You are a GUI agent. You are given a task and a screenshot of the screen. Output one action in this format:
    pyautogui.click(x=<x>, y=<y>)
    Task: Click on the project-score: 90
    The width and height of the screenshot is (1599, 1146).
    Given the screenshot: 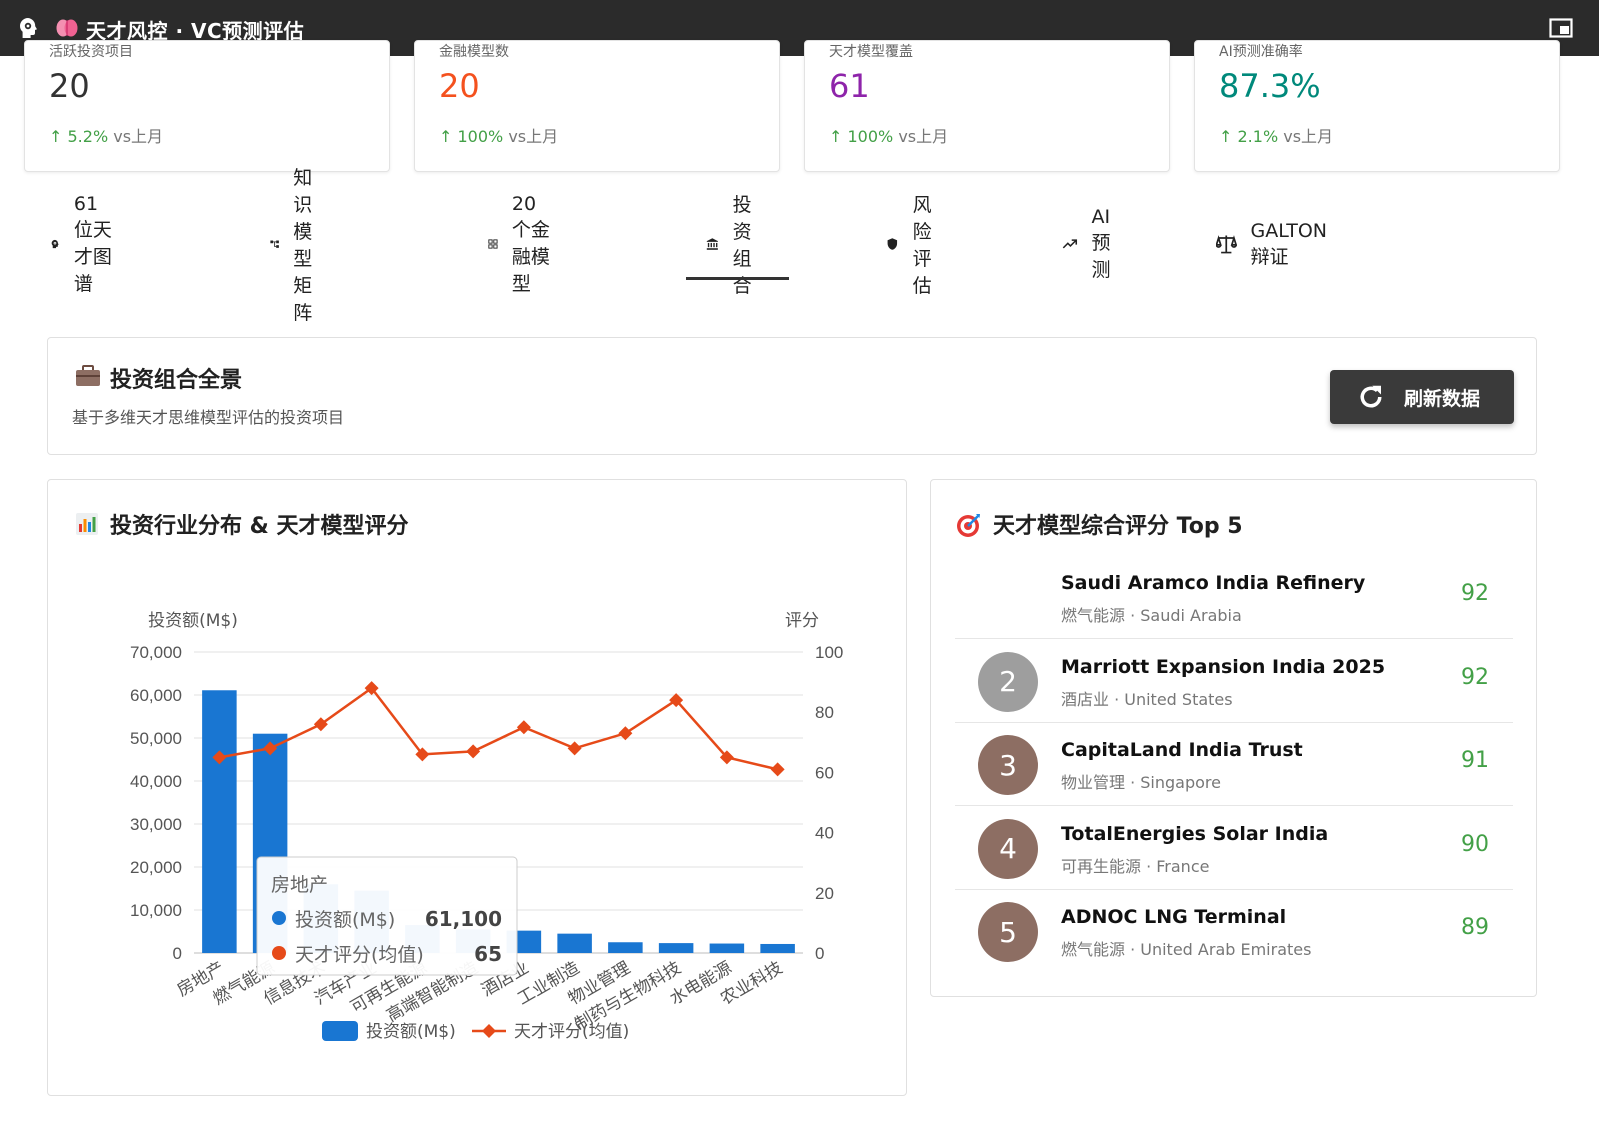 What is the action you would take?
    pyautogui.click(x=1475, y=844)
    